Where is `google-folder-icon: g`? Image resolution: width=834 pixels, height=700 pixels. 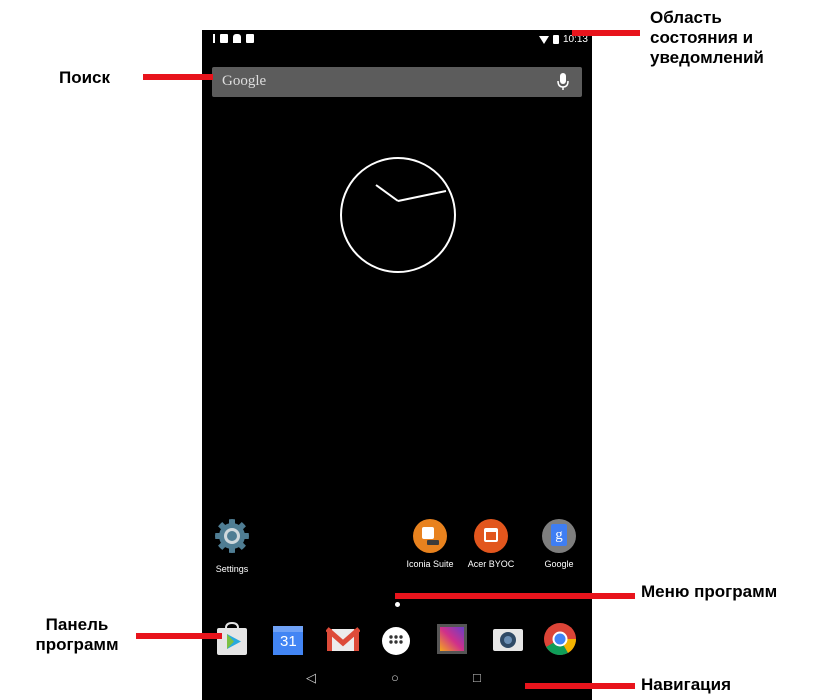
google-folder-icon: g is located at coordinates (559, 536).